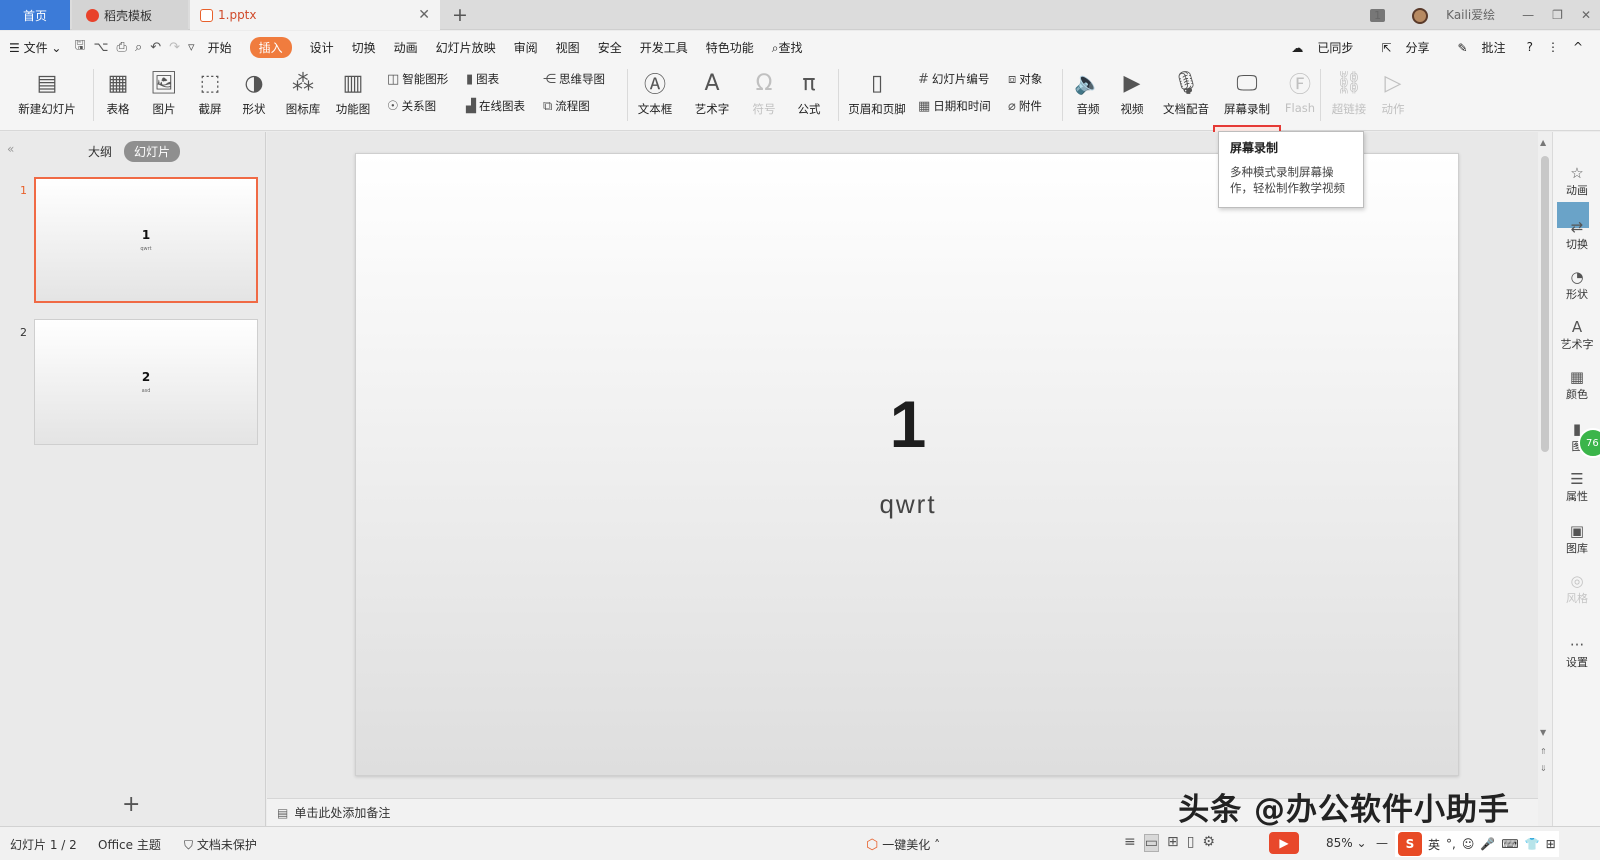 The height and width of the screenshot is (860, 1600). What do you see at coordinates (460, 15) in the screenshot?
I see `plus-icon: +` at bounding box center [460, 15].